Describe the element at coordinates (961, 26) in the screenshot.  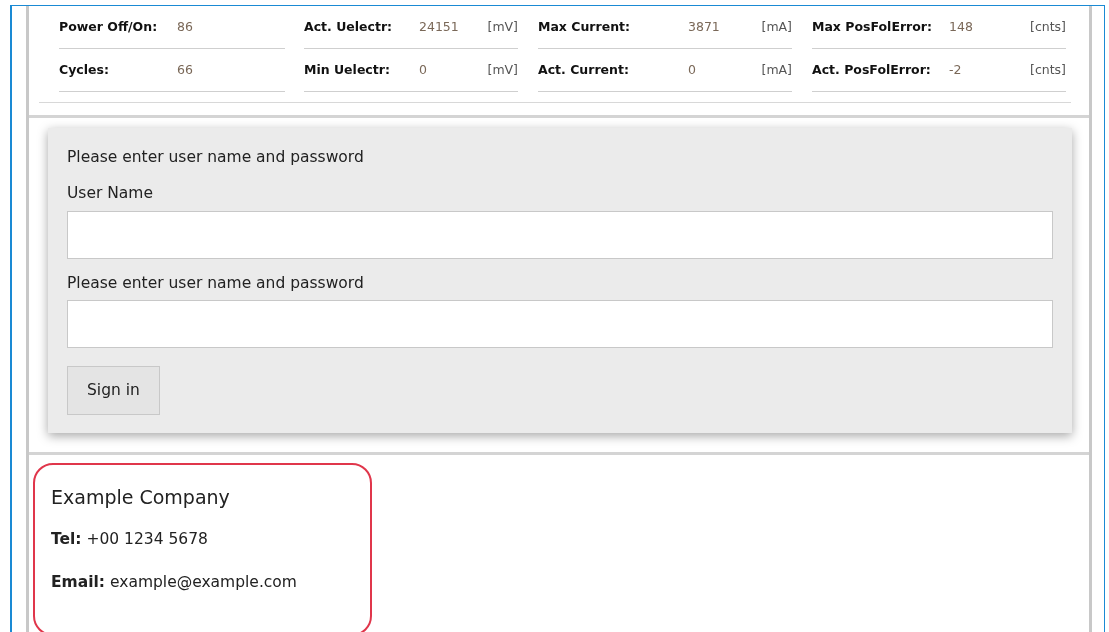
I see `stat-value: 148` at that location.